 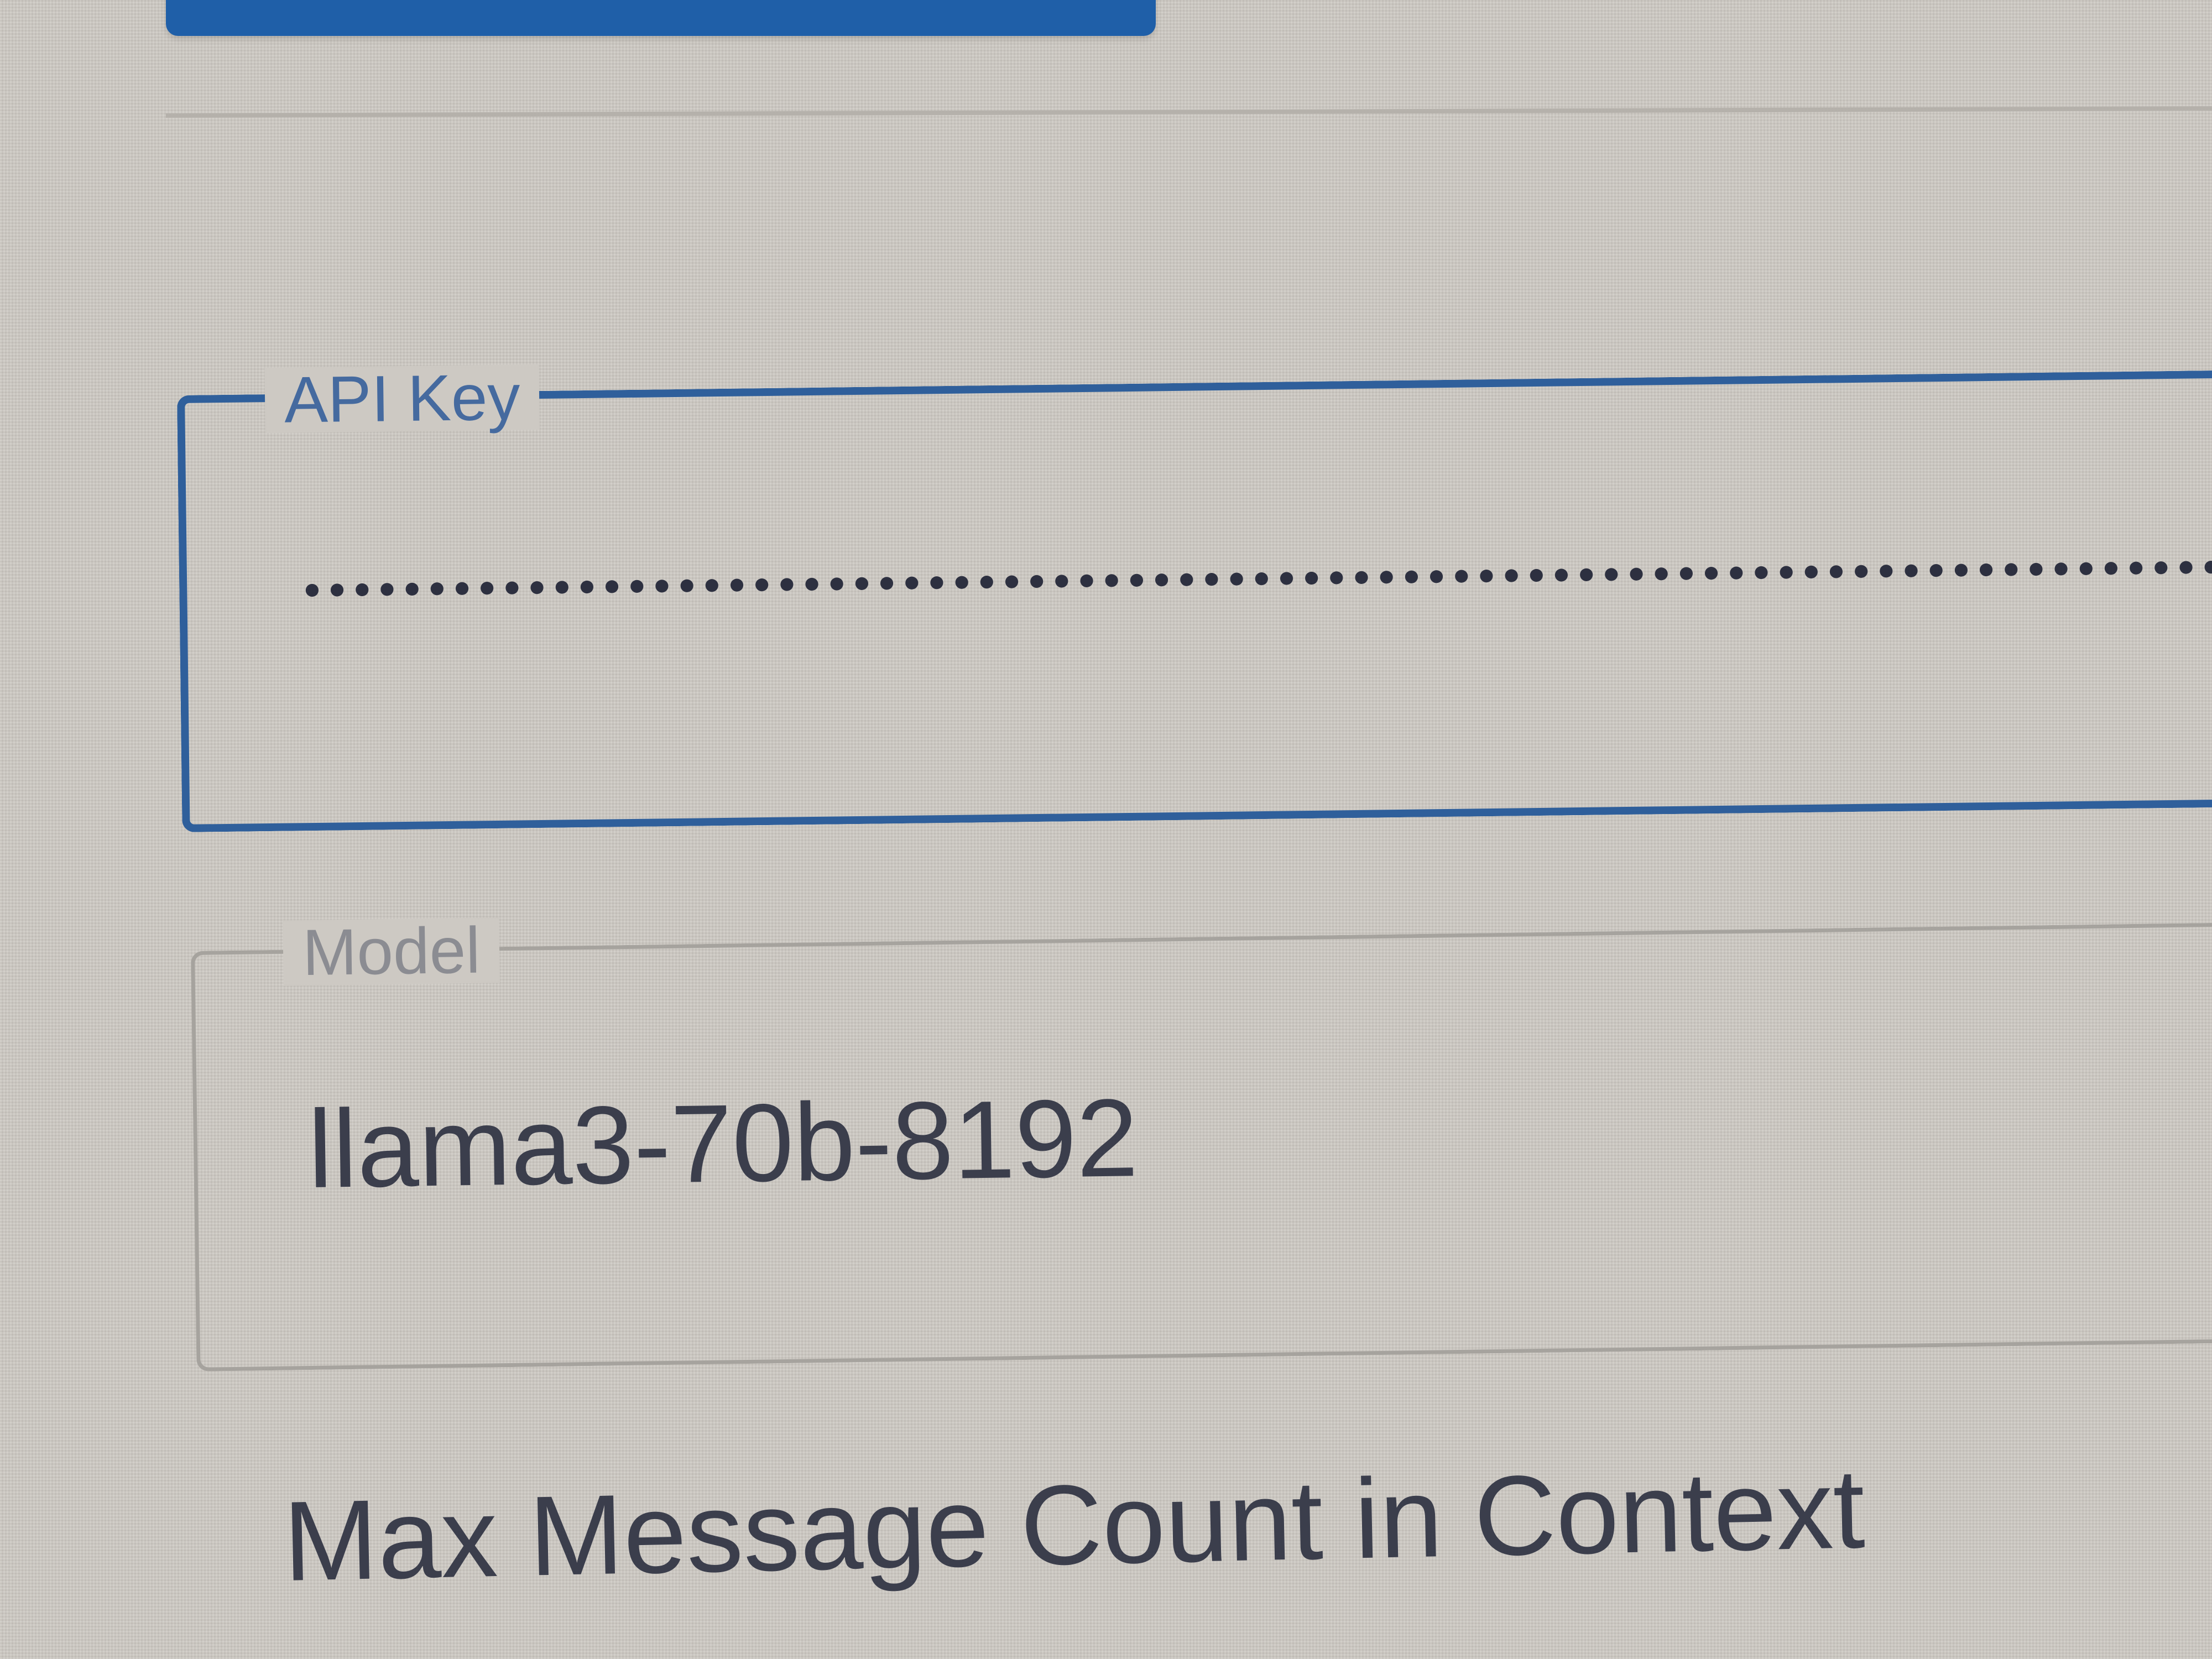 What do you see at coordinates (1074, 1525) in the screenshot?
I see `max-message-count-label: Max Message Count in Context` at bounding box center [1074, 1525].